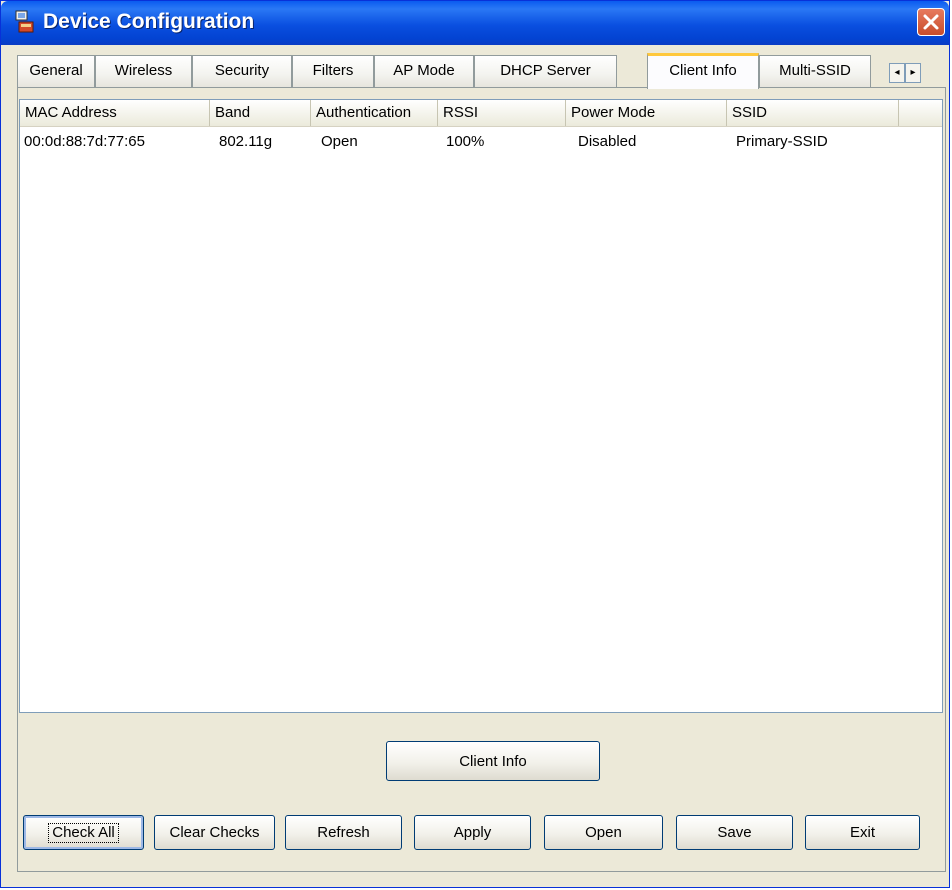  Describe the element at coordinates (545, 71) in the screenshot. I see `tab-dhcp-server: DHCP Server` at that location.